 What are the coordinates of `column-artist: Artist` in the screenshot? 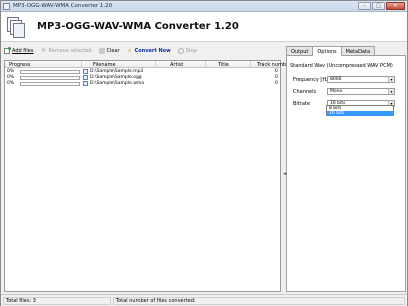 It's located at (176, 65).